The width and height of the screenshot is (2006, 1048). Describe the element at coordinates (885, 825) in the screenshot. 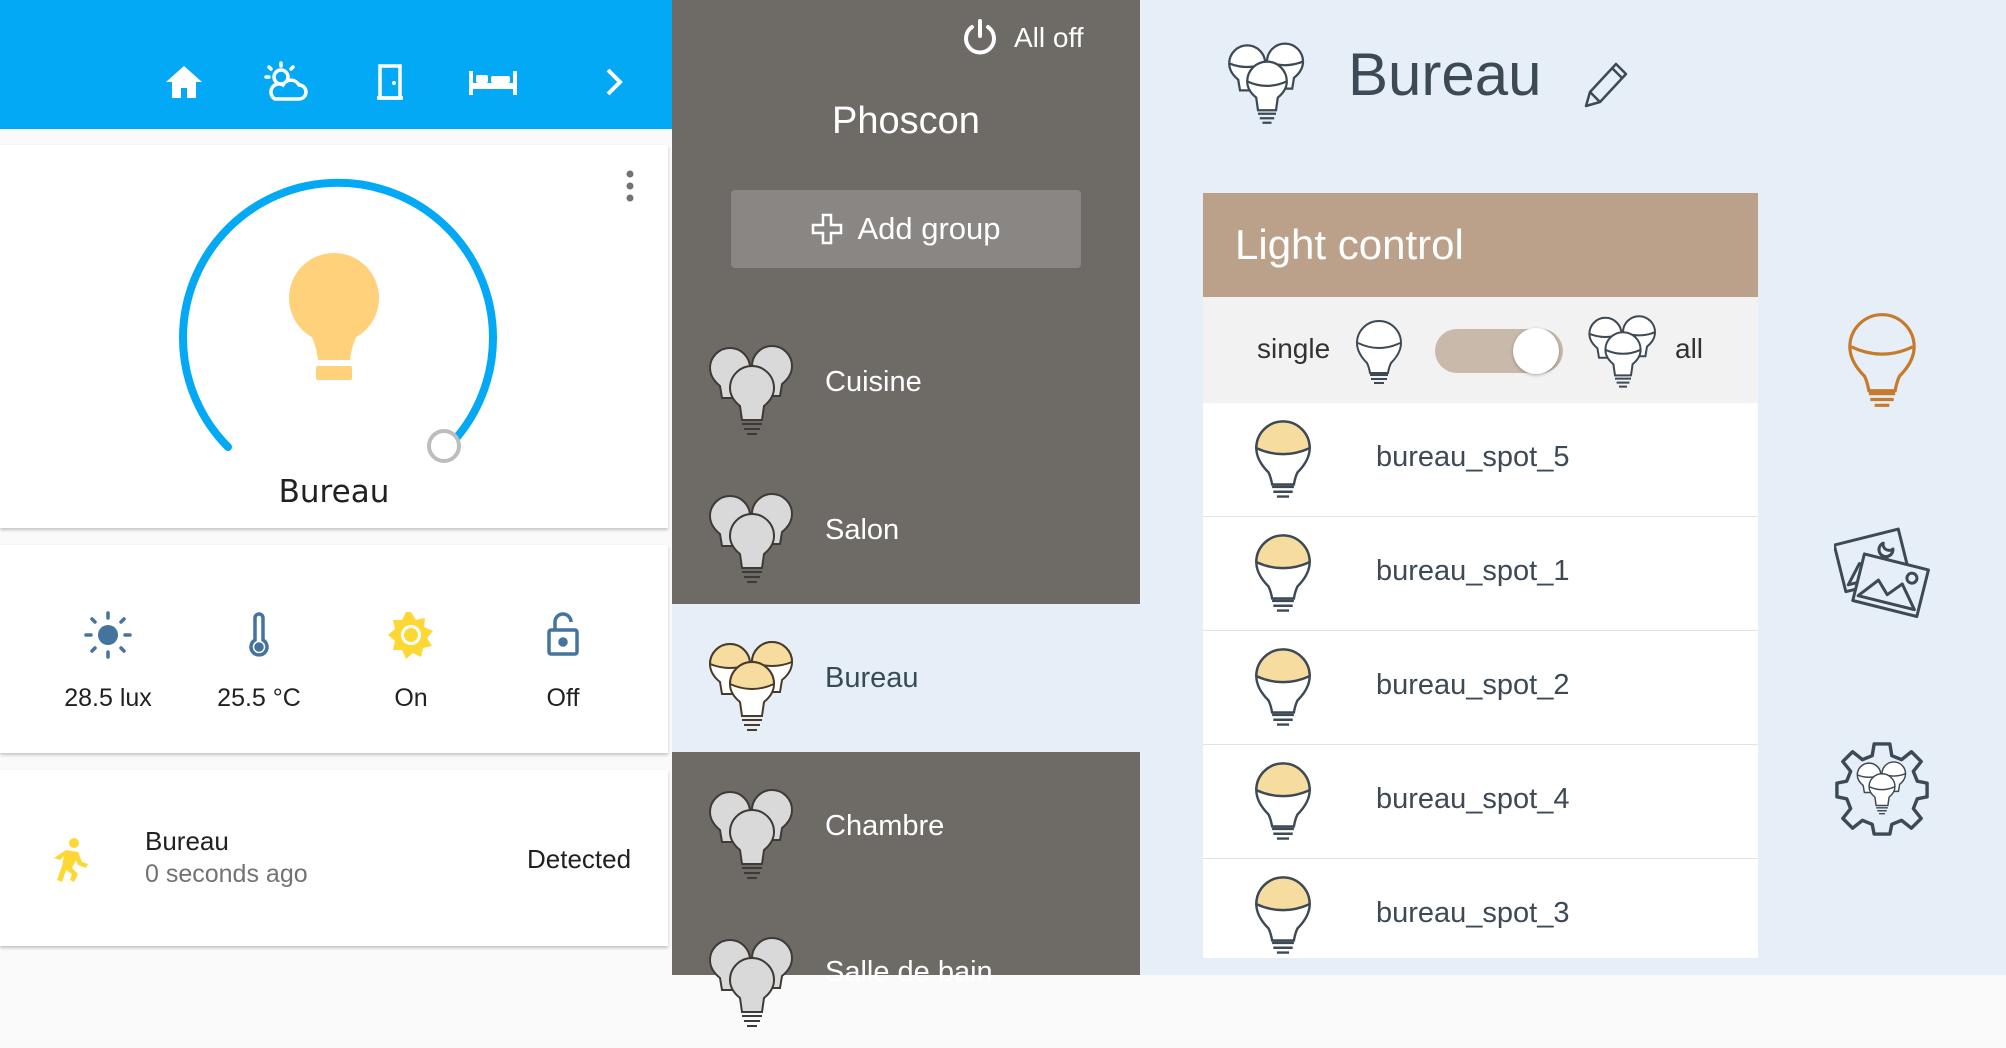

I see `group-label: Chambre` at that location.